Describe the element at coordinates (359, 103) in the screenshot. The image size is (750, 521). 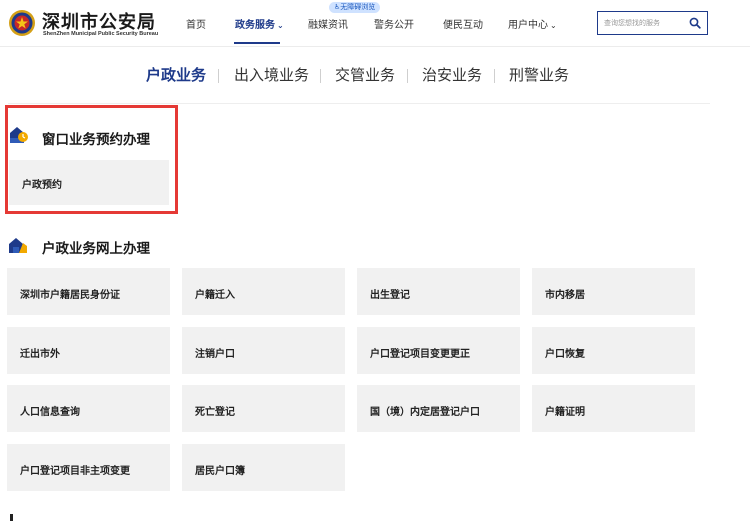
I see `tabs-divider` at that location.